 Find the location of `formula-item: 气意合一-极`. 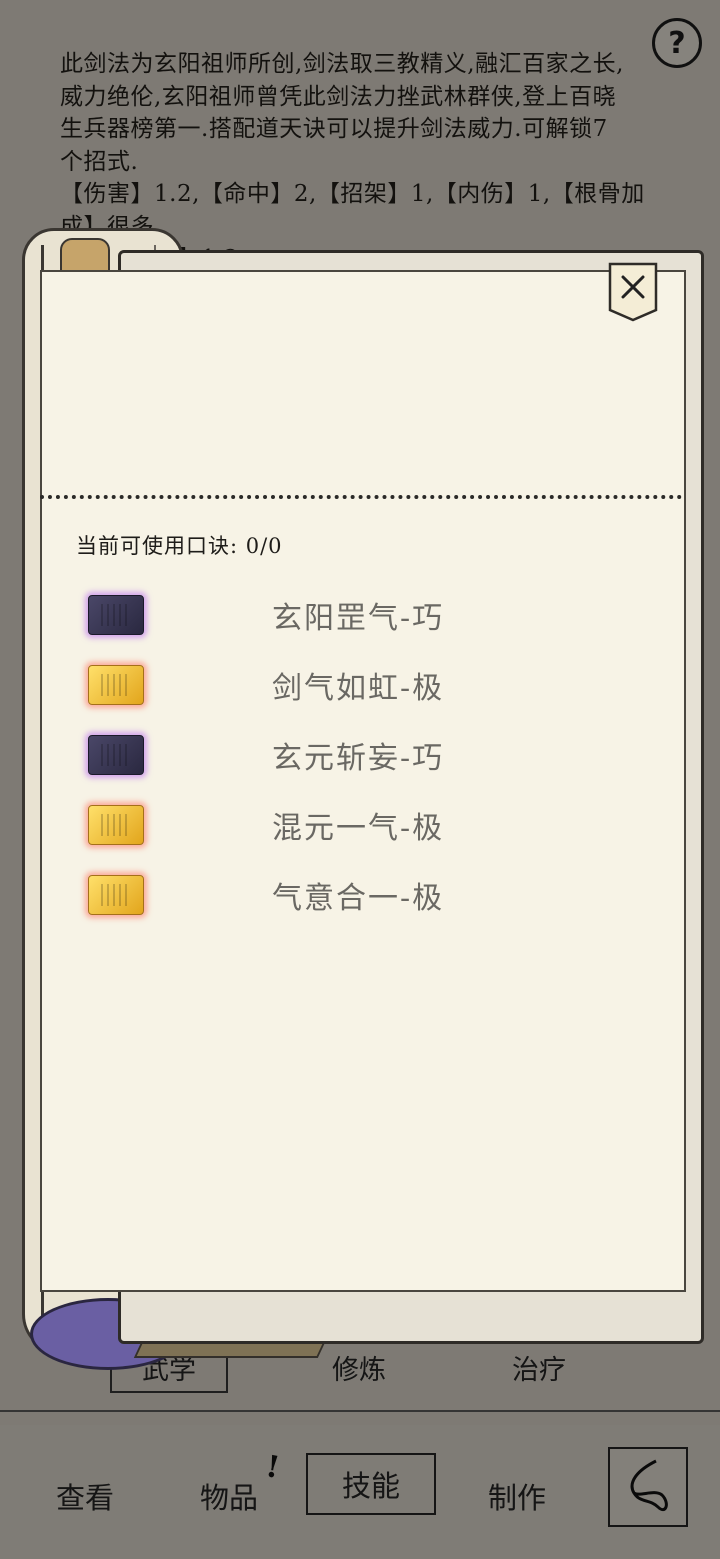

formula-item: 气意合一-极 is located at coordinates (360, 895).